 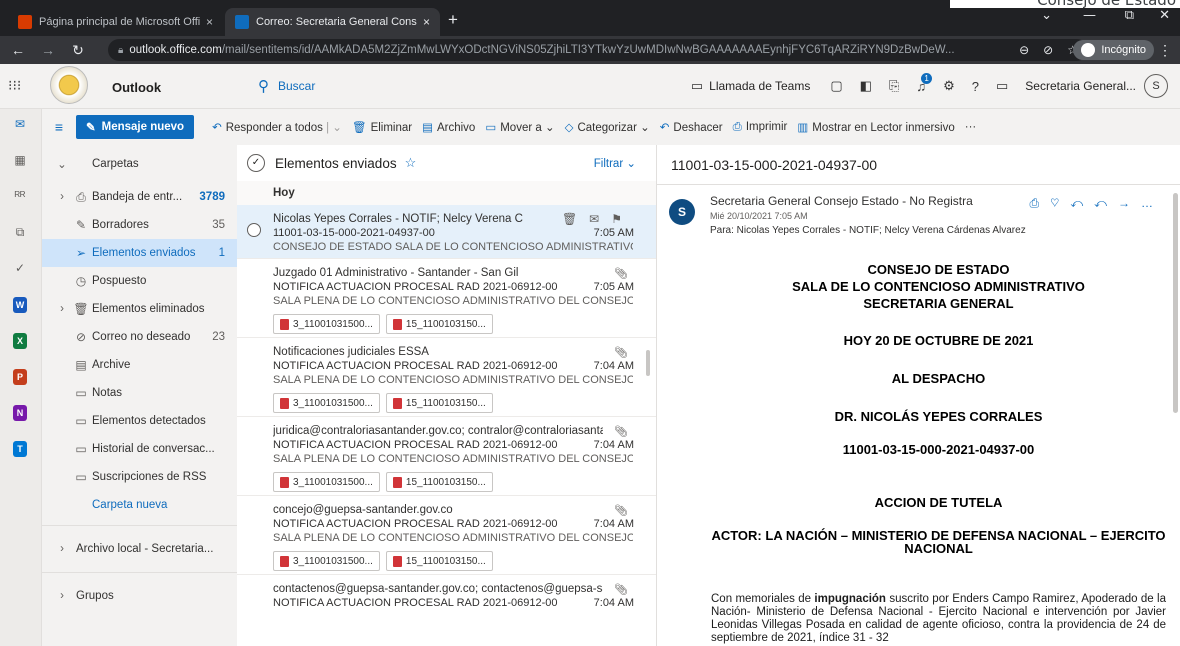 What do you see at coordinates (139, 197) in the screenshot?
I see `folder-inbox: › ⎙ Bandeja de entr... 3789` at bounding box center [139, 197].